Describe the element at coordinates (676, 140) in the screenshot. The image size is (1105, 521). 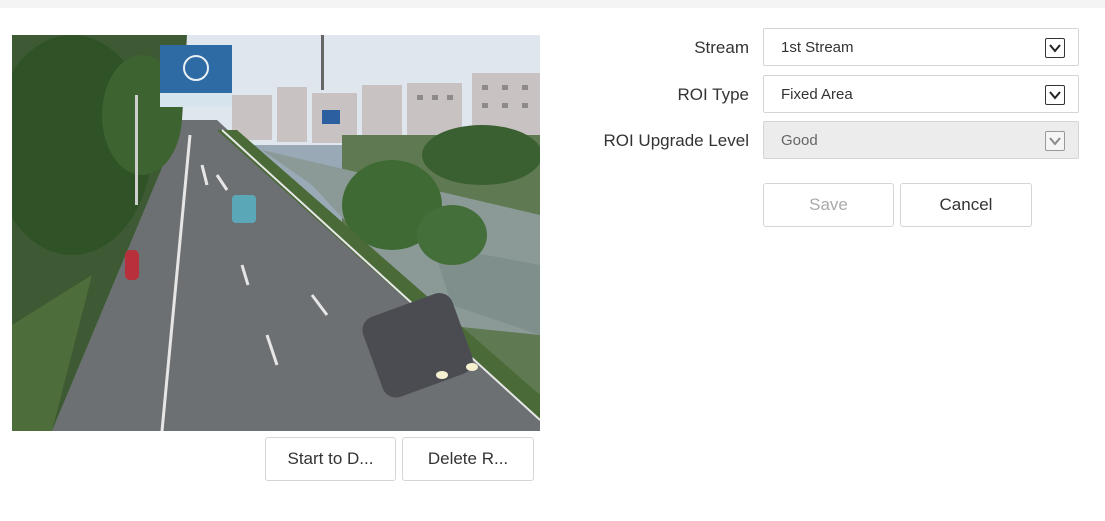
I see `roi-level-label: ROI Upgrade Level` at that location.